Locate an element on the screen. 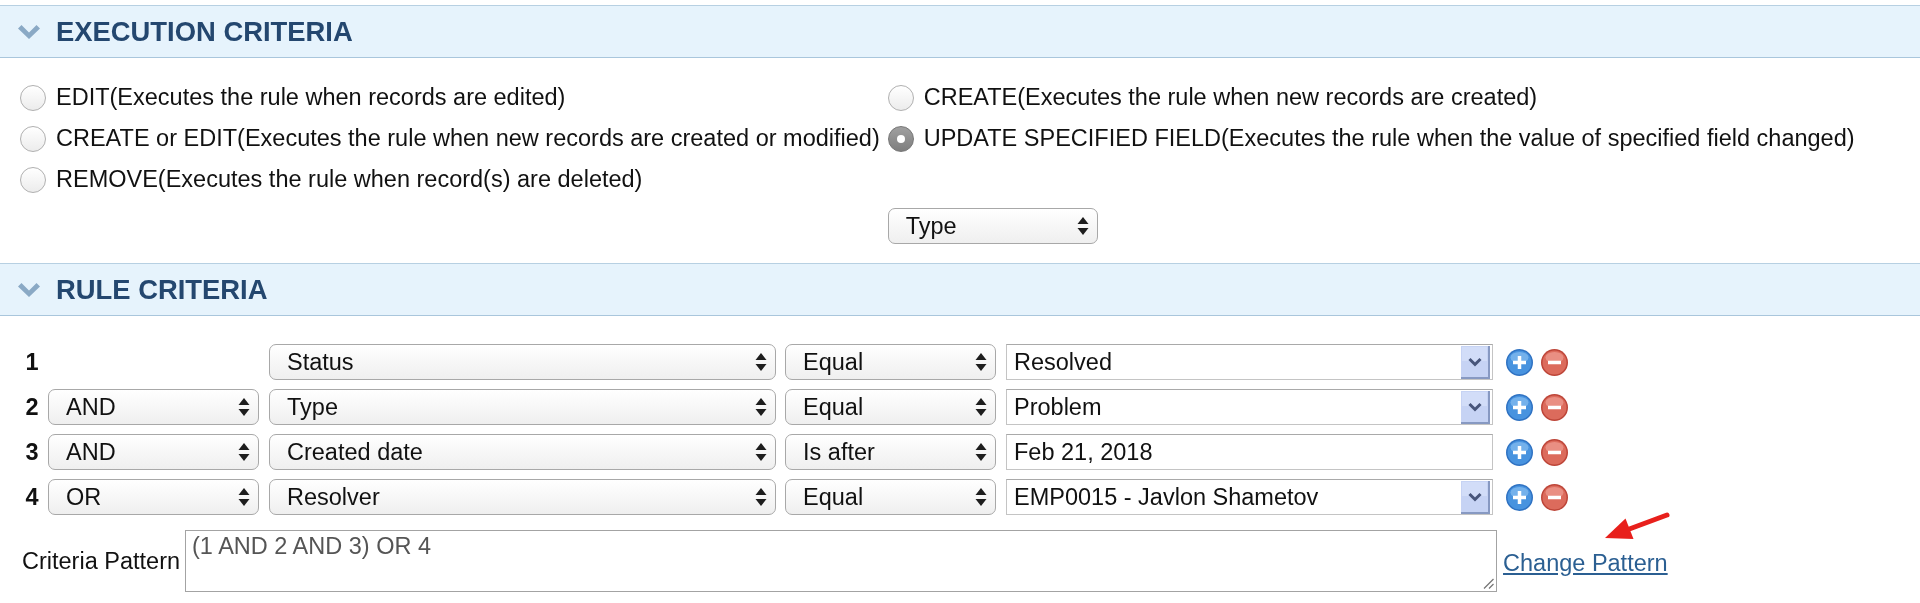  section-title: EXECUTION CRITERIA is located at coordinates (204, 31).